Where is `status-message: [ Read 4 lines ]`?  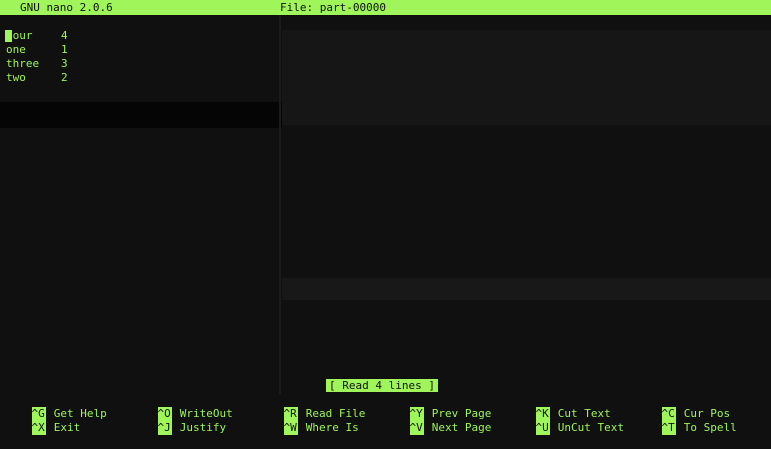 status-message: [ Read 4 lines ] is located at coordinates (382, 385).